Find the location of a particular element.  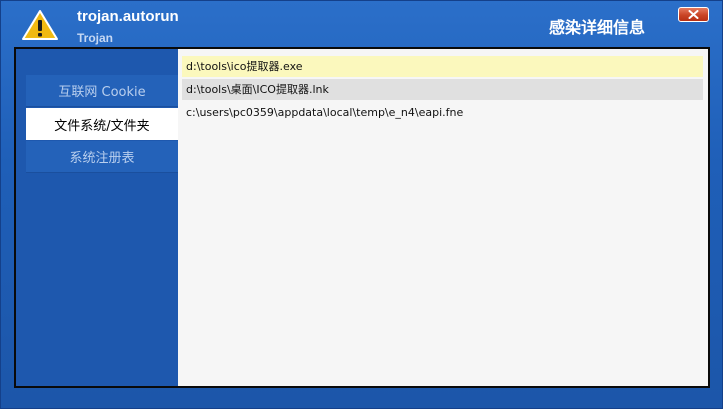

sidebar-item-file-system: 文件系统/文件夹 is located at coordinates (102, 124).